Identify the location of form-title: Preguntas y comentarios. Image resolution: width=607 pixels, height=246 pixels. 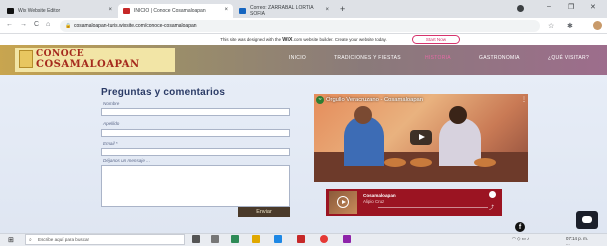
(163, 92).